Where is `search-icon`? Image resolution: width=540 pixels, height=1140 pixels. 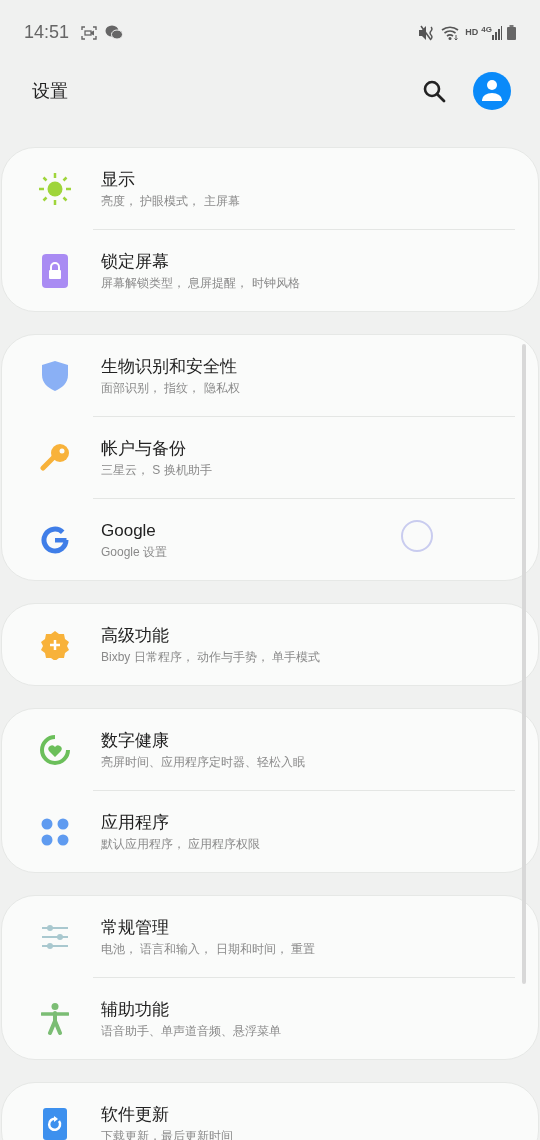 search-icon is located at coordinates (434, 91).